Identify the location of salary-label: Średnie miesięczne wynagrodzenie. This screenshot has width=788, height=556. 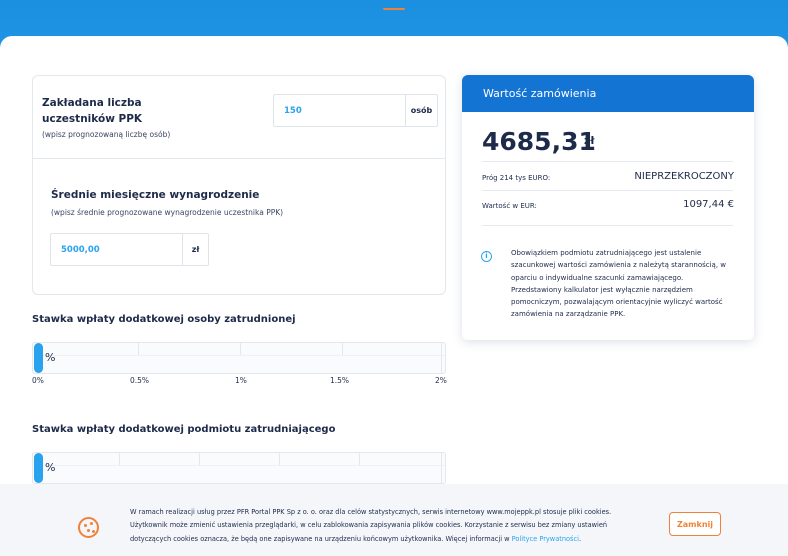
(155, 195).